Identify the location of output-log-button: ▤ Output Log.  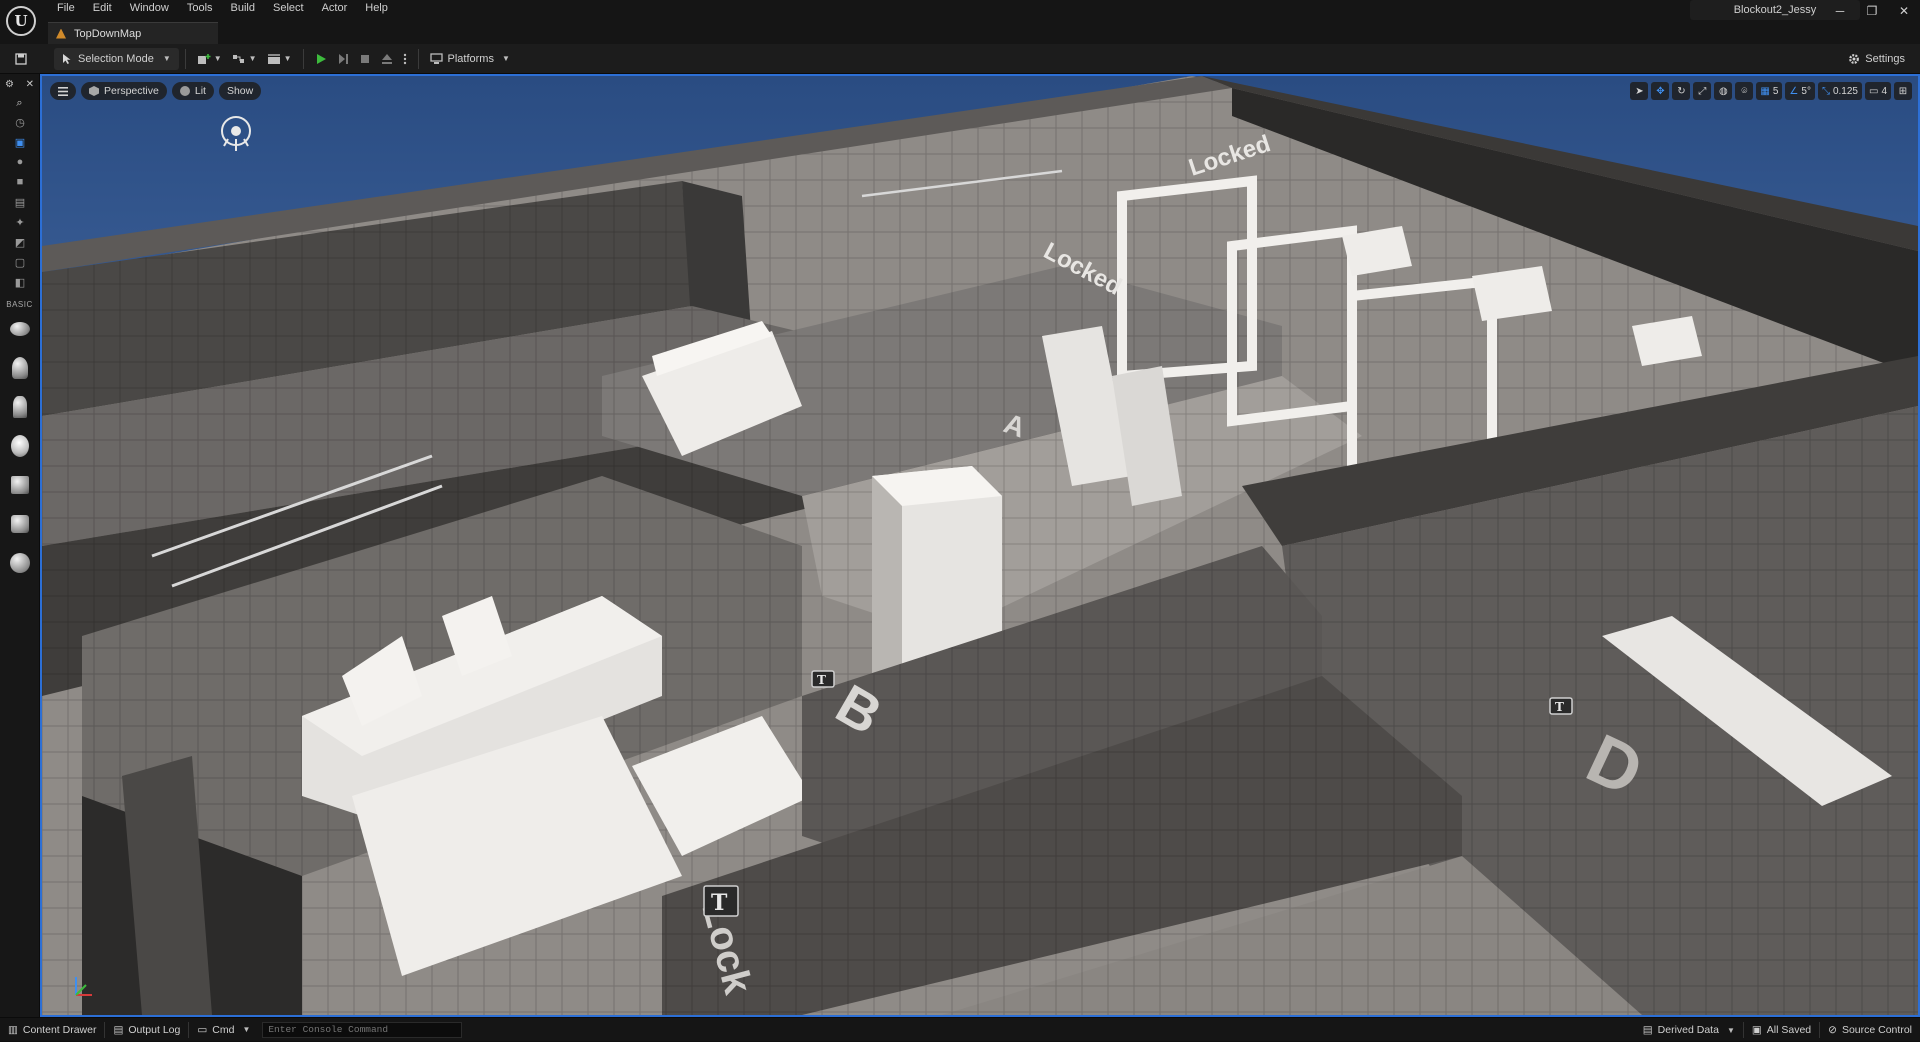
(146, 1030).